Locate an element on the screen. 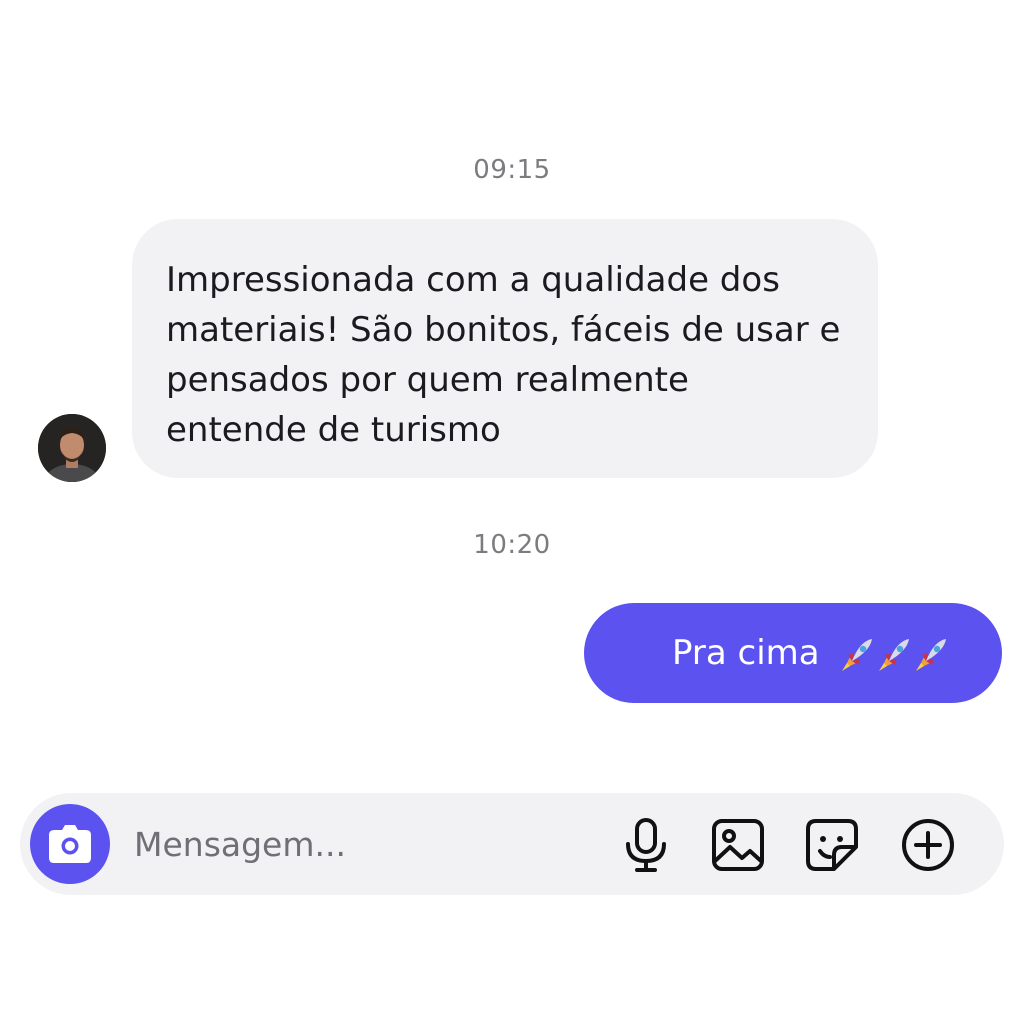 The width and height of the screenshot is (1024, 1017). message-line: materiais! São bonitos, fáceis de usar e is located at coordinates (503, 330).